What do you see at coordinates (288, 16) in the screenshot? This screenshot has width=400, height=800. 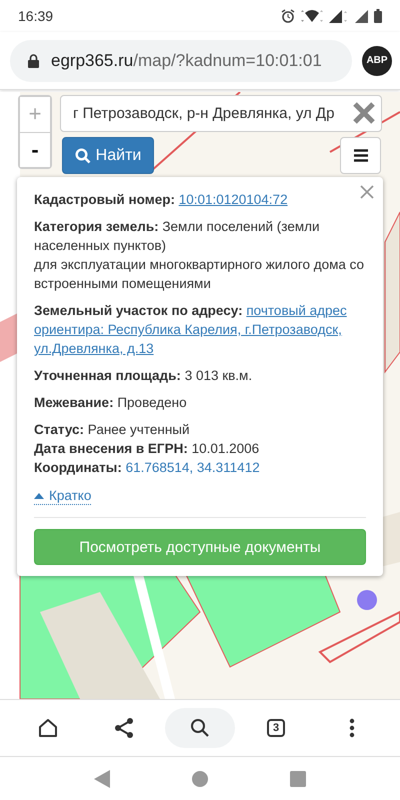 I see `alarm-icon` at bounding box center [288, 16].